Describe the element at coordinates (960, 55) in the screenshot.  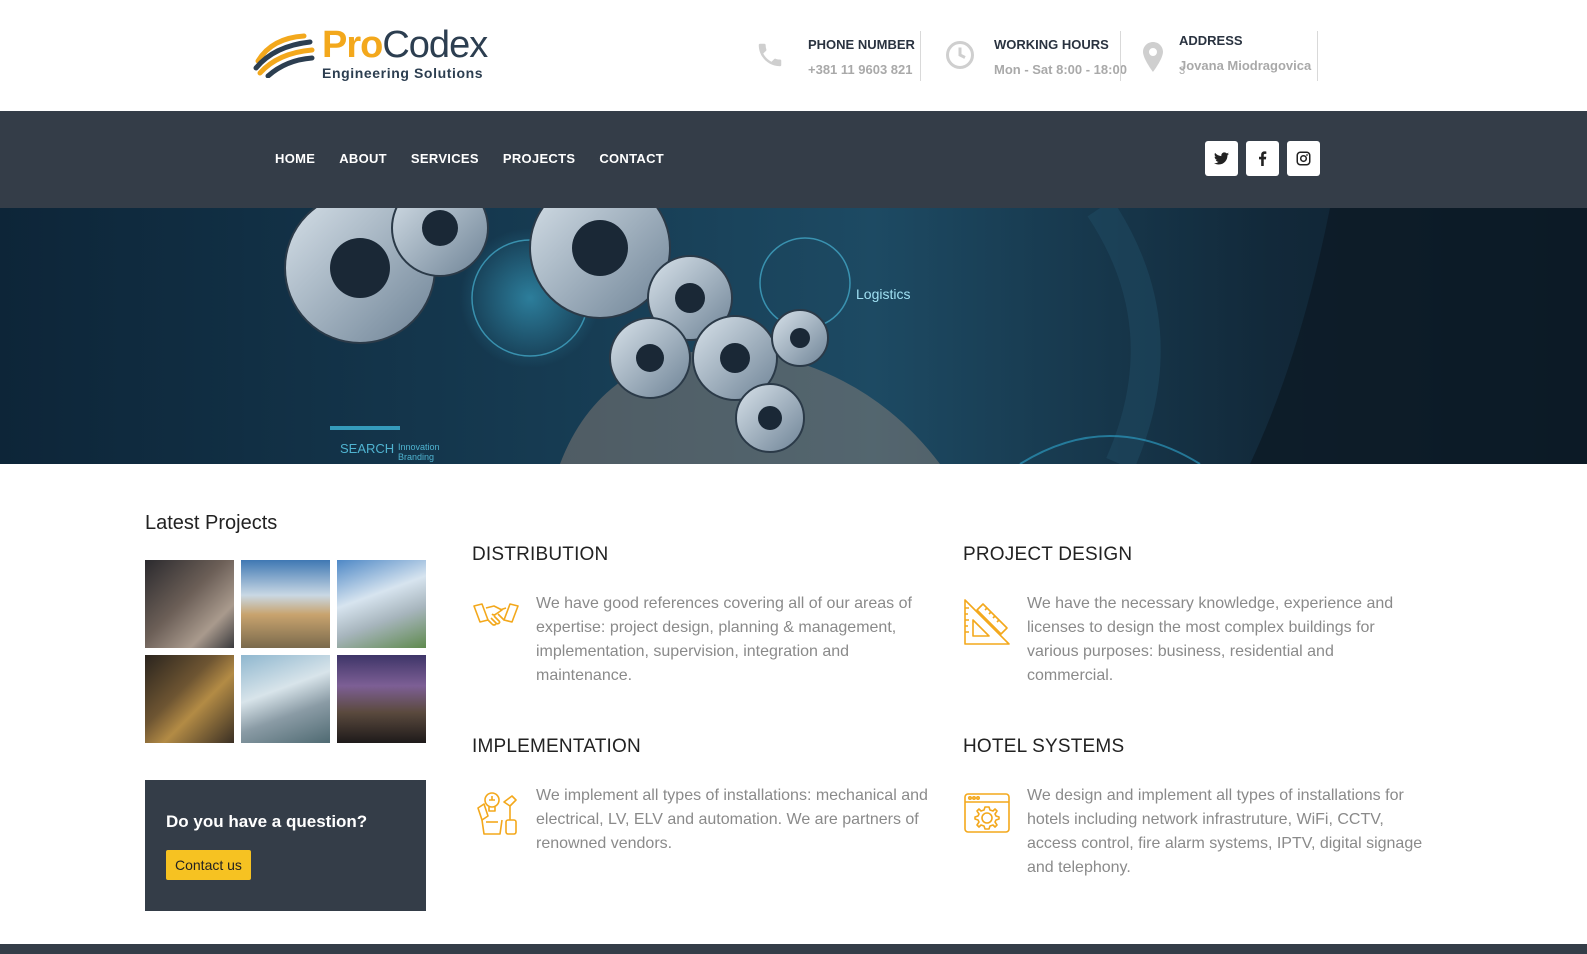
I see `clock-icon` at that location.